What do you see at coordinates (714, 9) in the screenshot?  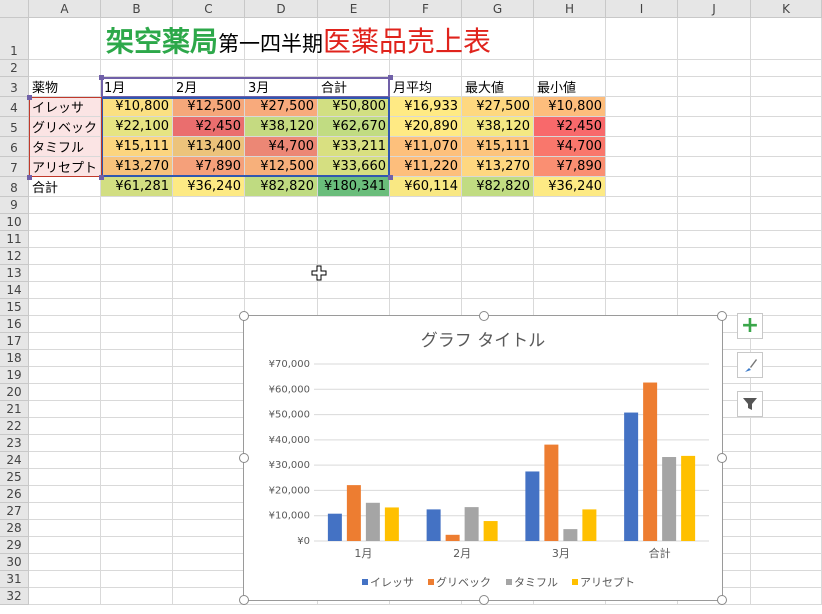 I see `column-header: J` at bounding box center [714, 9].